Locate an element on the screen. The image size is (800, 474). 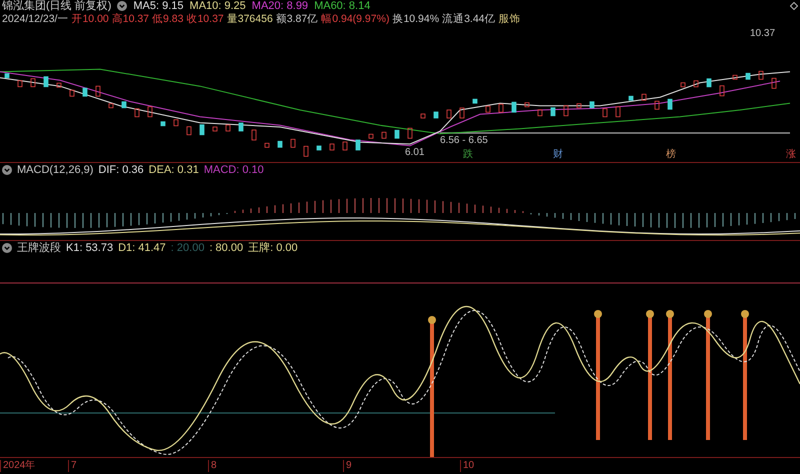
event-marker: 跌 is located at coordinates (468, 155).